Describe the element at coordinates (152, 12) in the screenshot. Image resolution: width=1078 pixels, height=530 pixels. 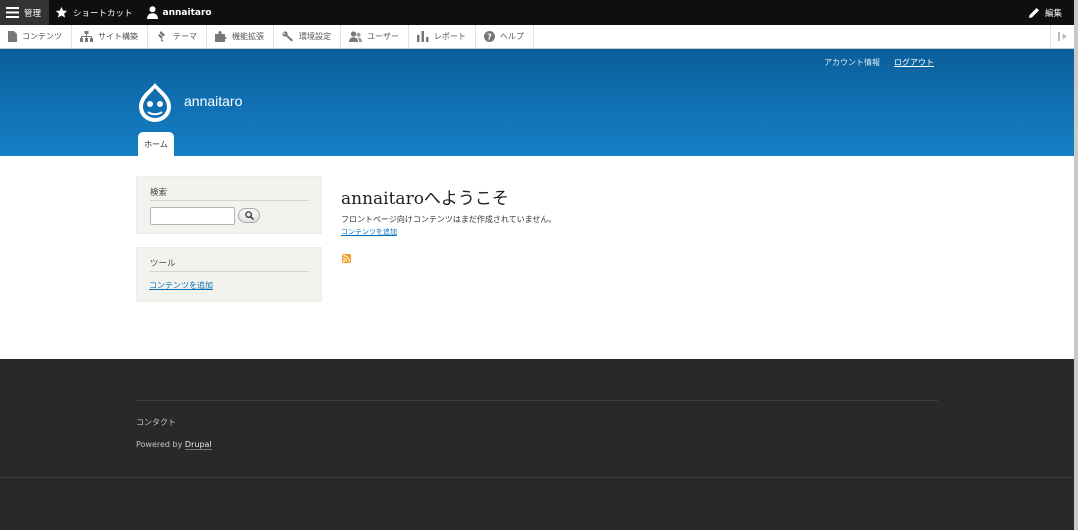
I see `person-icon` at that location.